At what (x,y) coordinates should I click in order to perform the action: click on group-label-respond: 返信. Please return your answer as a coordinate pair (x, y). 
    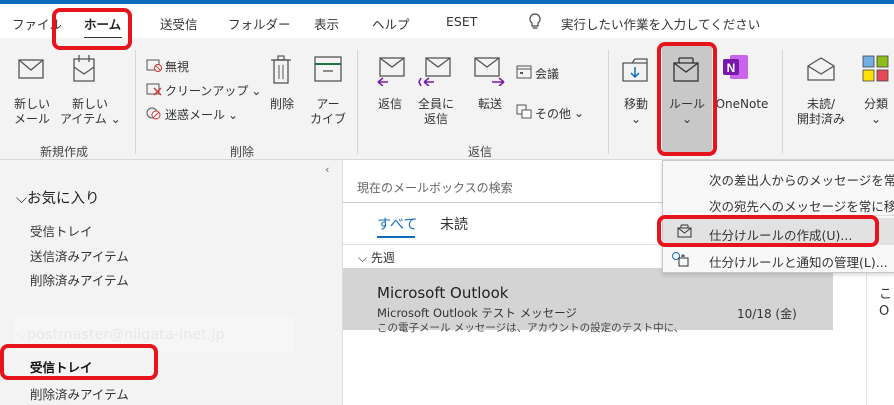
    Looking at the image, I should click on (480, 152).